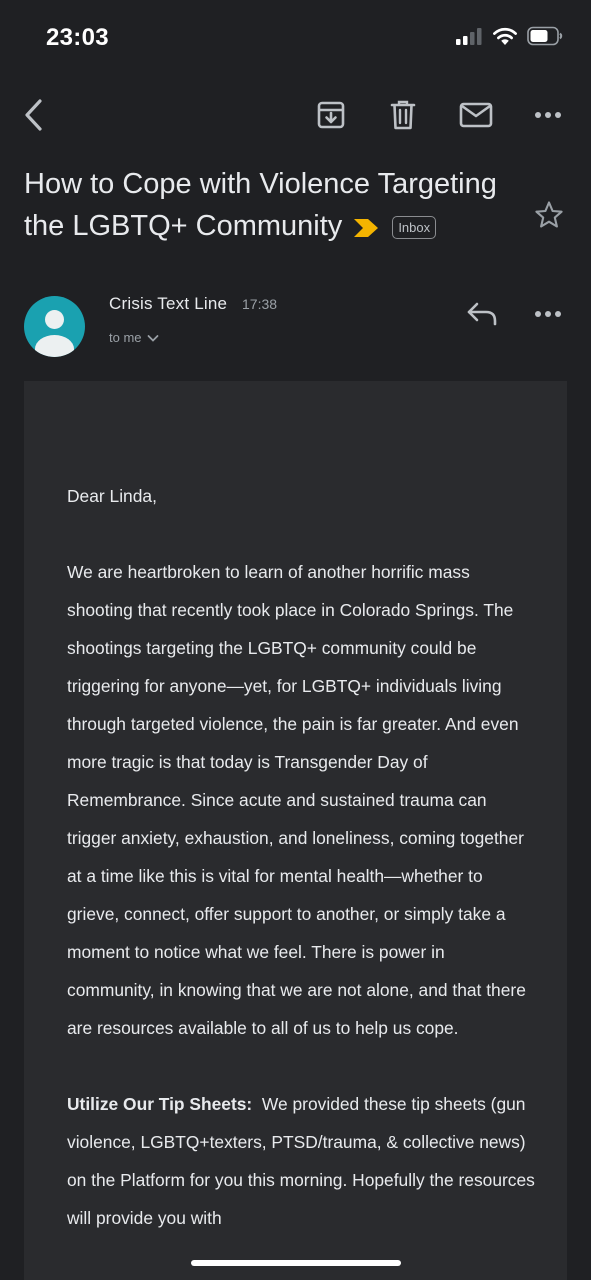 The height and width of the screenshot is (1280, 591). I want to click on avatar-body, so click(54, 346).